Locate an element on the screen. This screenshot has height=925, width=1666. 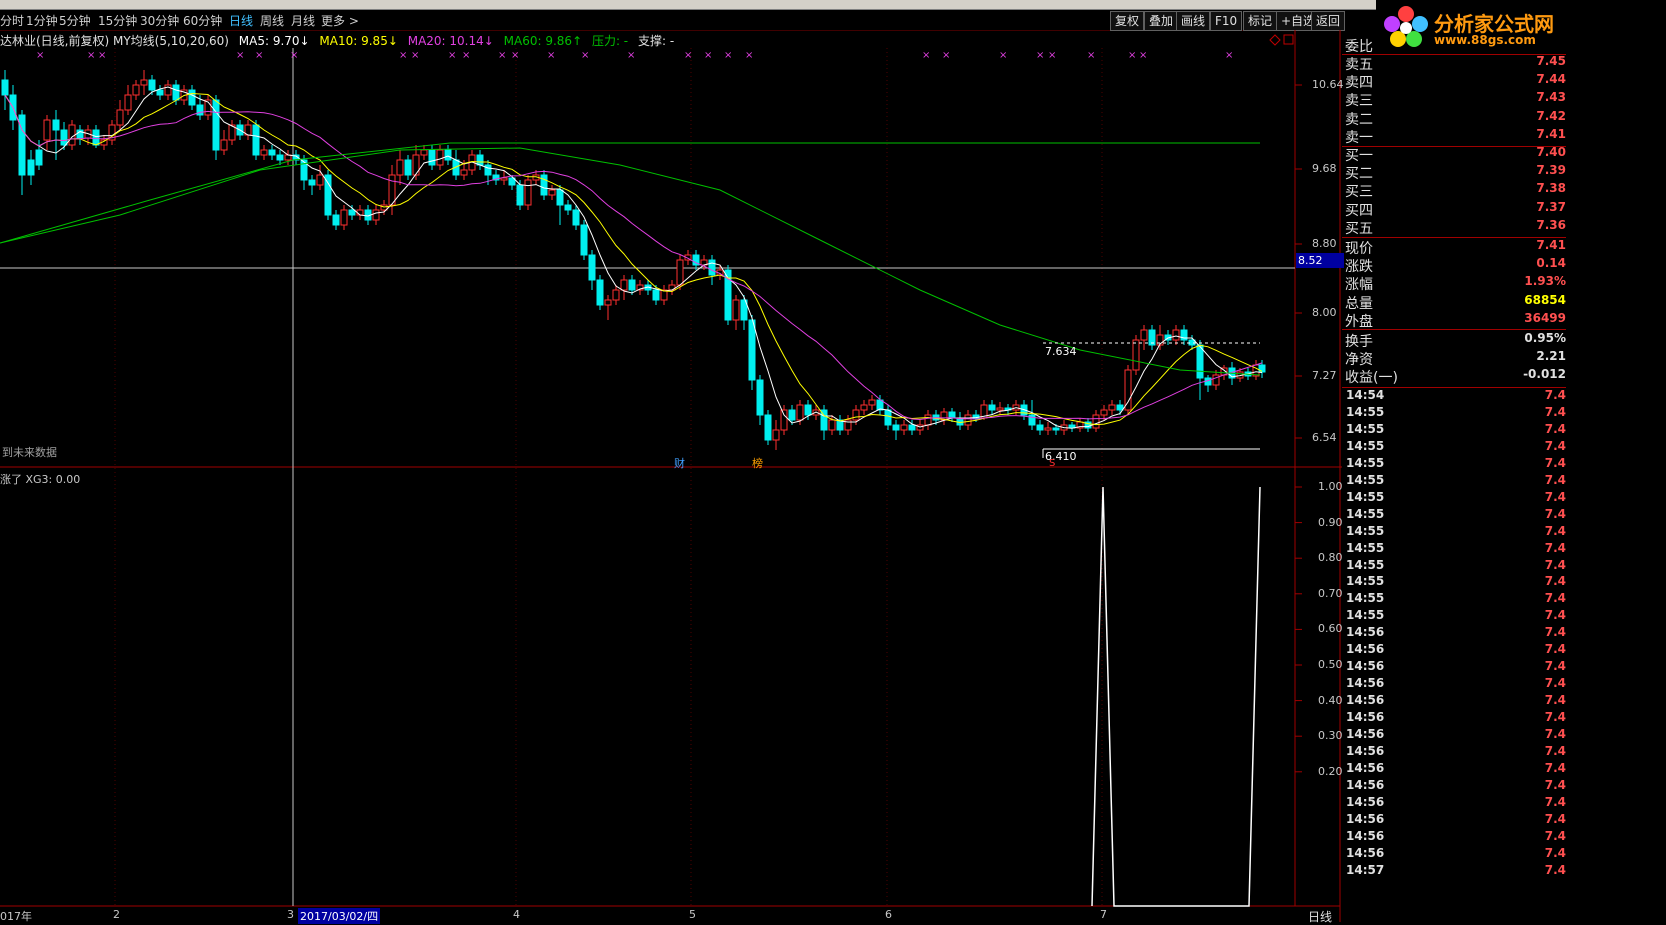
order-level-price: 7.39 is located at coordinates (1551, 170).